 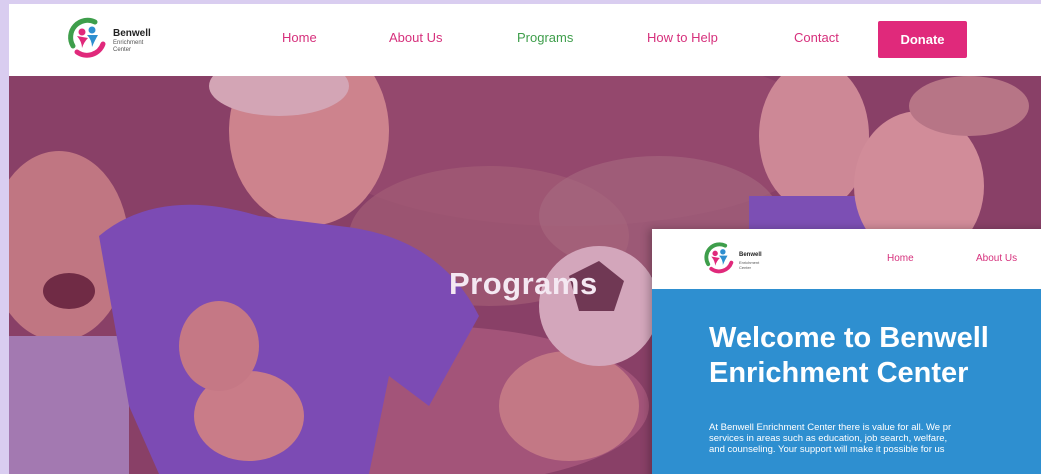 What do you see at coordinates (128, 43) in the screenshot?
I see `logo-subtitle: Enrichment` at bounding box center [128, 43].